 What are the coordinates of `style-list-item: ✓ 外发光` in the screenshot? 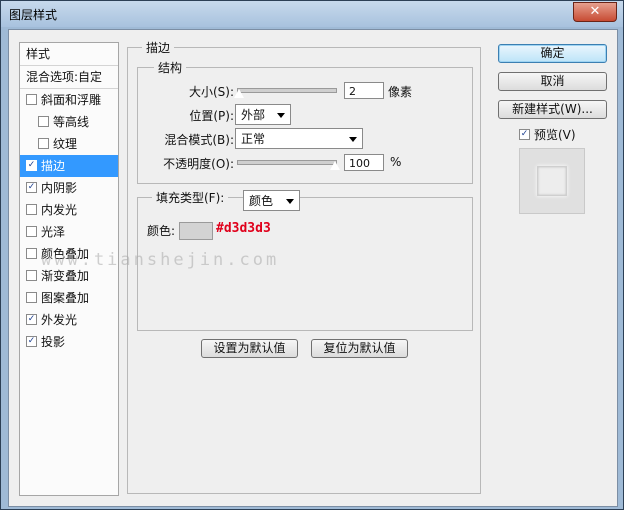 It's located at (69, 320).